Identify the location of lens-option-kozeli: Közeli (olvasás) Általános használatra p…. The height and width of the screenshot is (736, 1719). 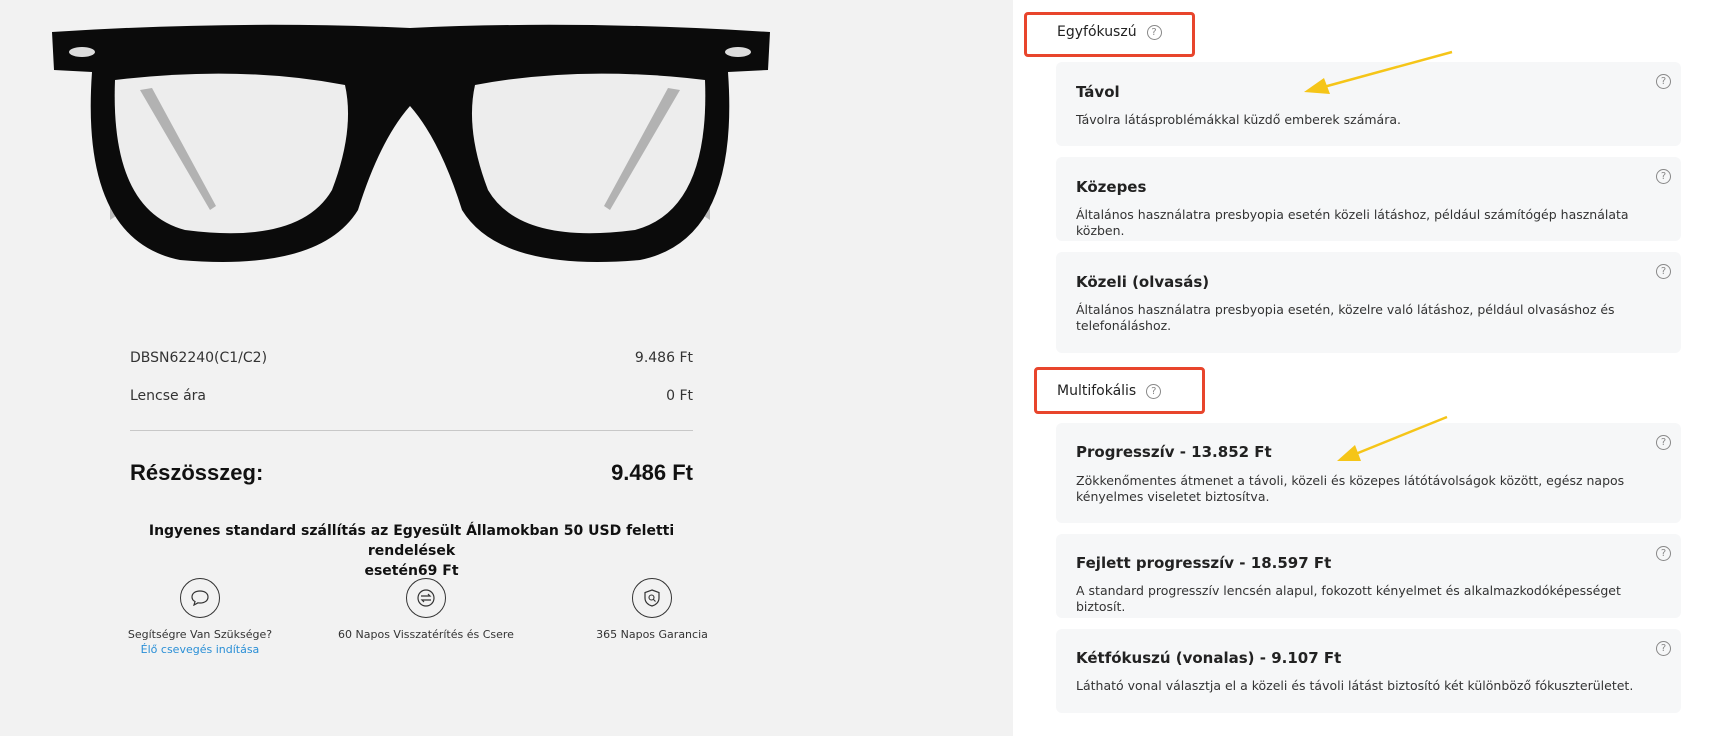
(1368, 302).